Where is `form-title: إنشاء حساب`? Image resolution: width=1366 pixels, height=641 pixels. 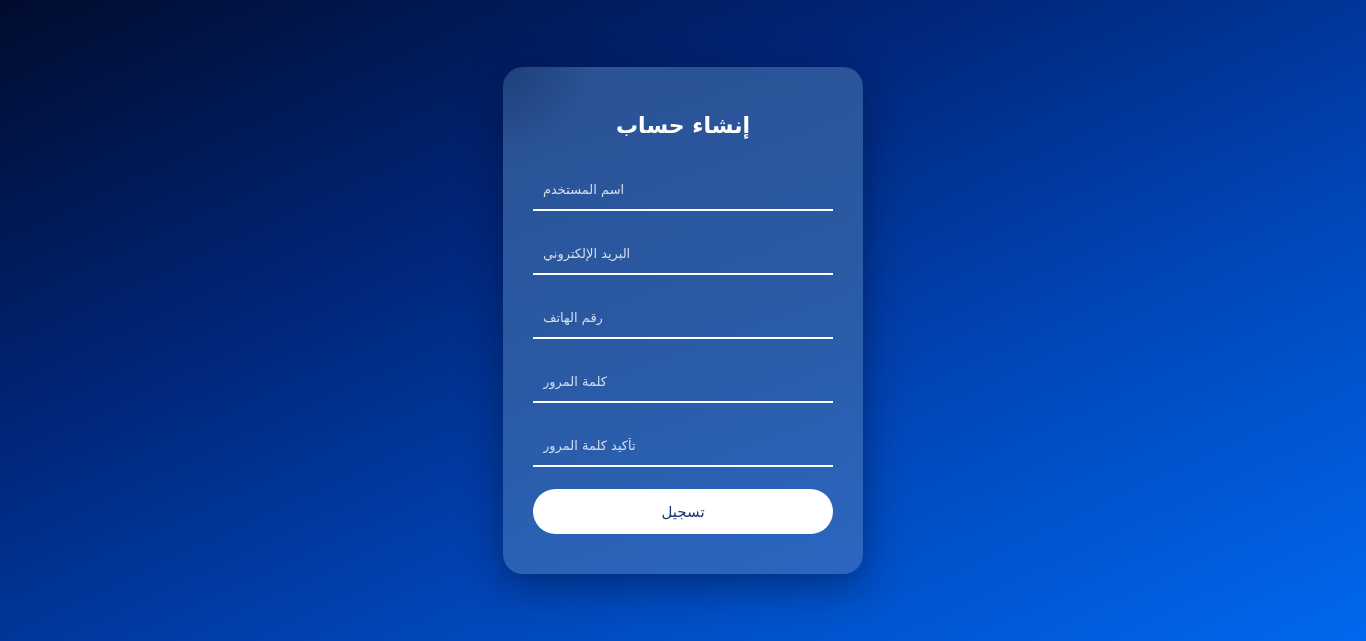 form-title: إنشاء حساب is located at coordinates (683, 126).